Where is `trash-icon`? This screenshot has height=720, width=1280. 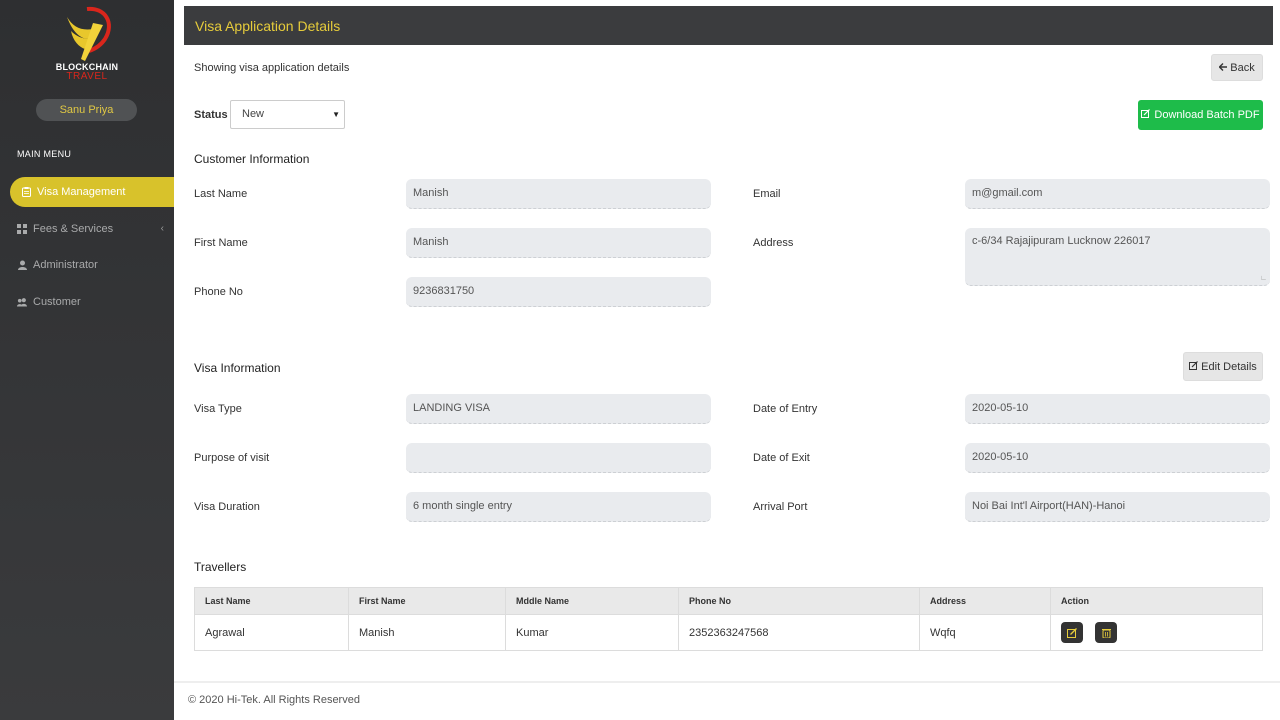 trash-icon is located at coordinates (1106, 633).